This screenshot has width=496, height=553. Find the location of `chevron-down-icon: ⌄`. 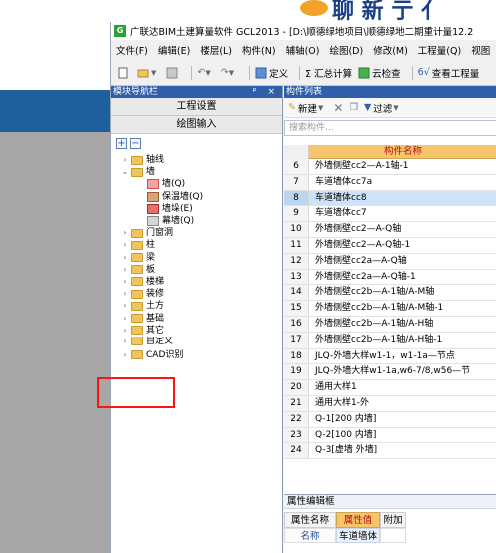

chevron-down-icon: ⌄ is located at coordinates (125, 172).